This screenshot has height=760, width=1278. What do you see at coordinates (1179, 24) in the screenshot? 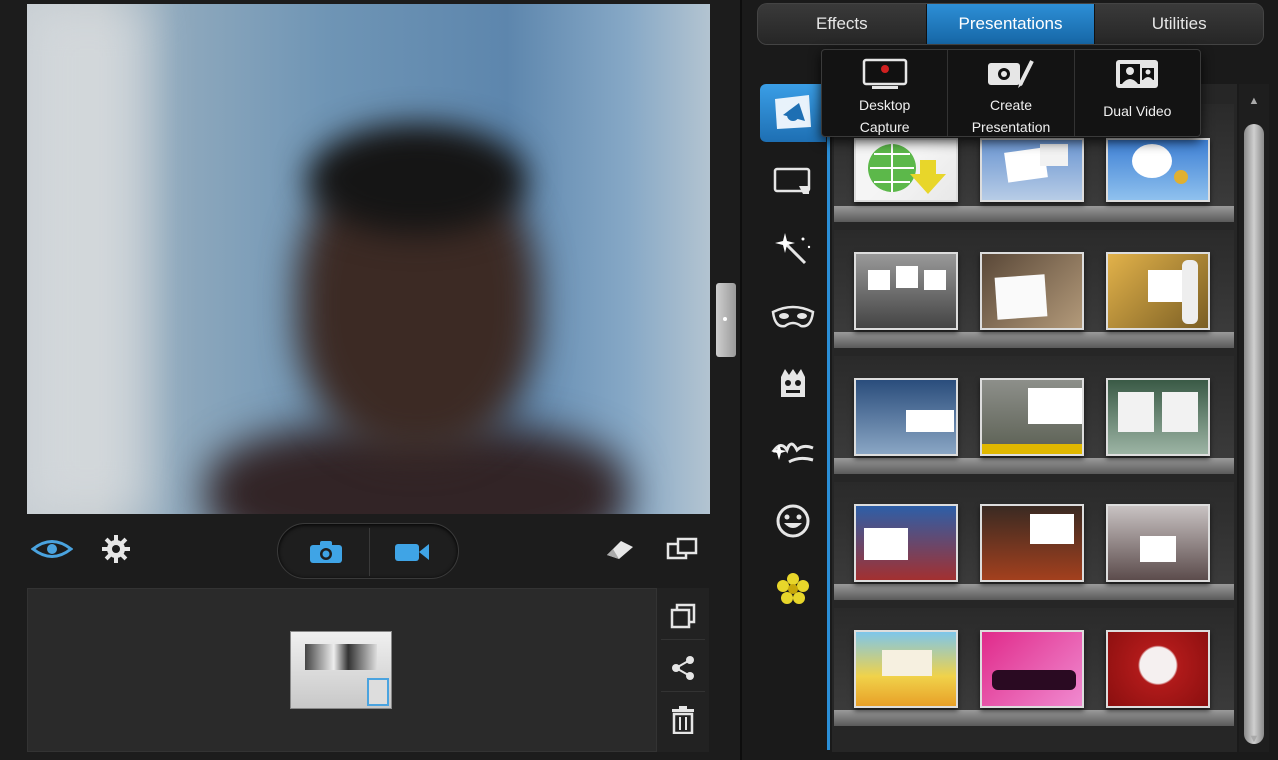
I see `tab-utilities: Utilities` at bounding box center [1179, 24].